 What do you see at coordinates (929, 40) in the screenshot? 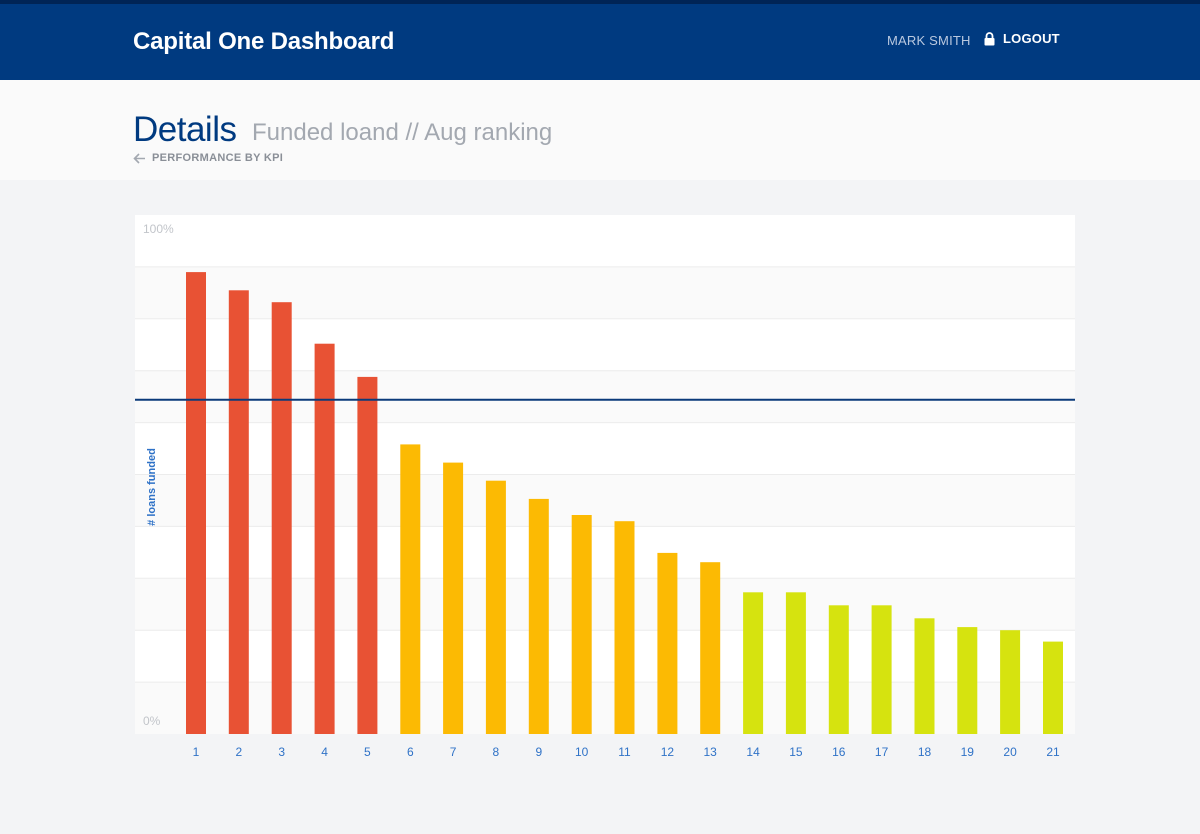
I see `user-name: MARK SMITH` at bounding box center [929, 40].